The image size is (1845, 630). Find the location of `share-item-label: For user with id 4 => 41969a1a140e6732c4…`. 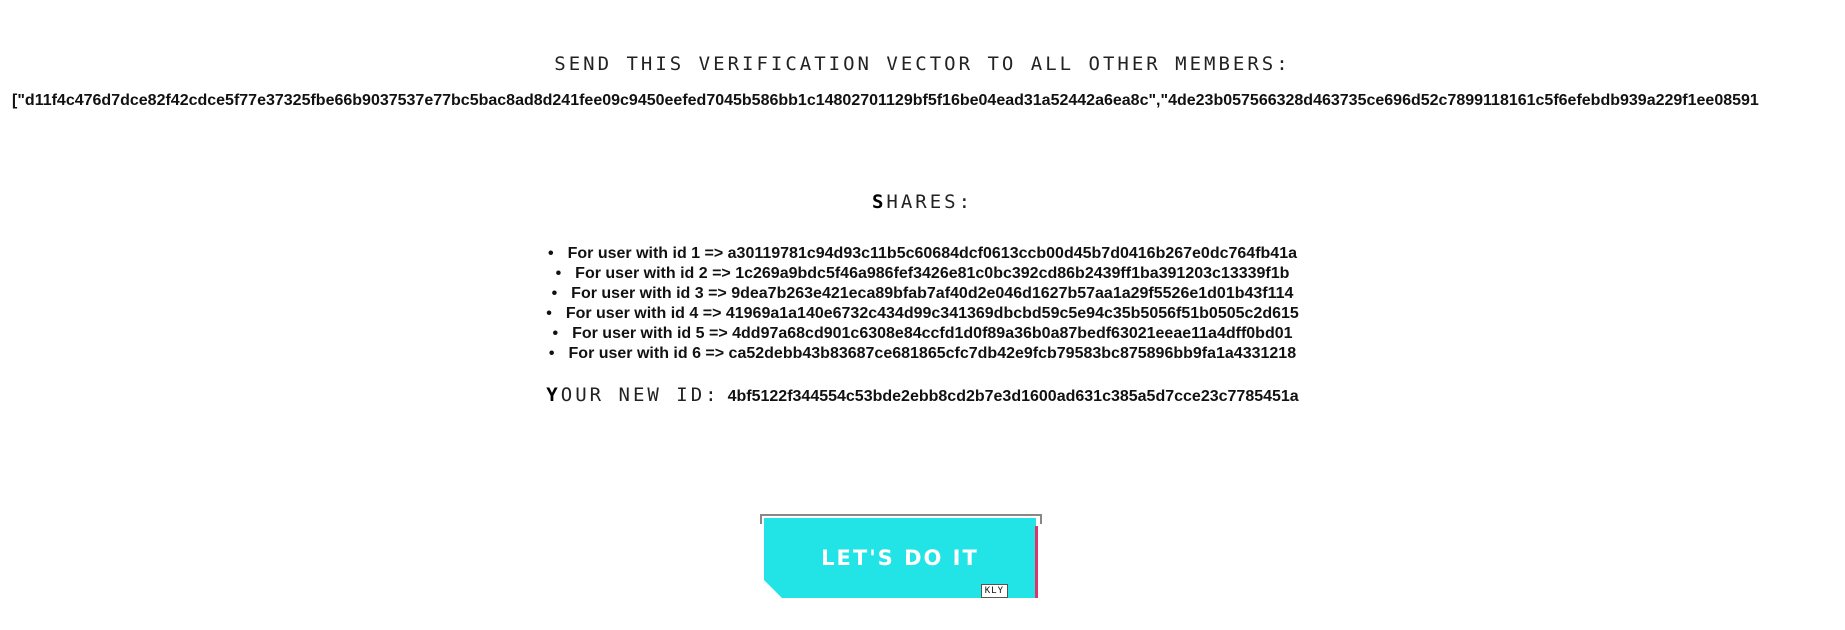

share-item-label: For user with id 4 => 41969a1a140e6732c4… is located at coordinates (932, 313).